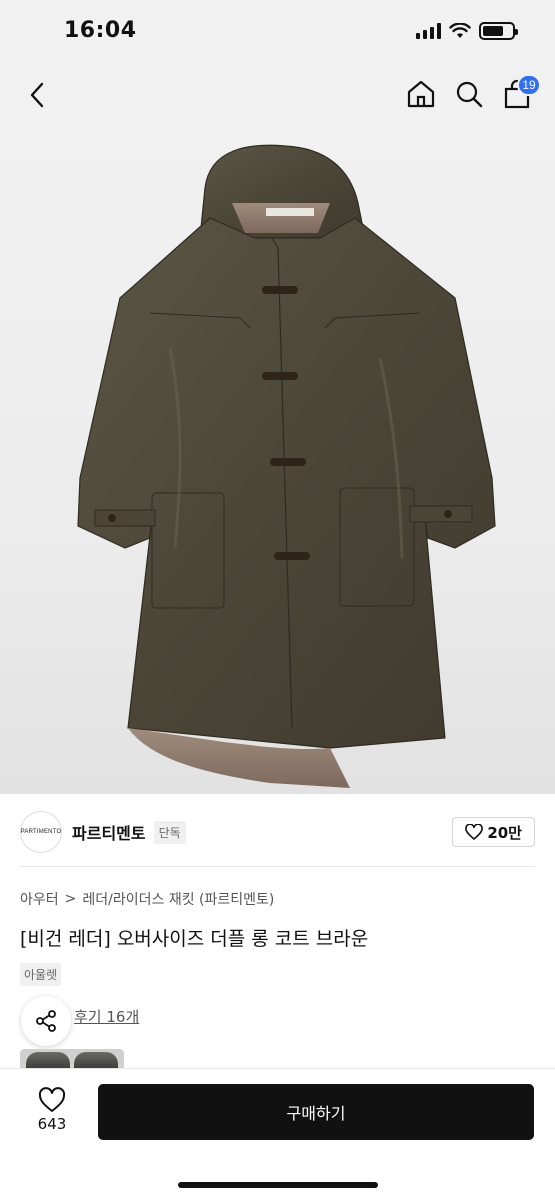  Describe the element at coordinates (169, 832) in the screenshot. I see `exclusive-tag: 단독` at that location.